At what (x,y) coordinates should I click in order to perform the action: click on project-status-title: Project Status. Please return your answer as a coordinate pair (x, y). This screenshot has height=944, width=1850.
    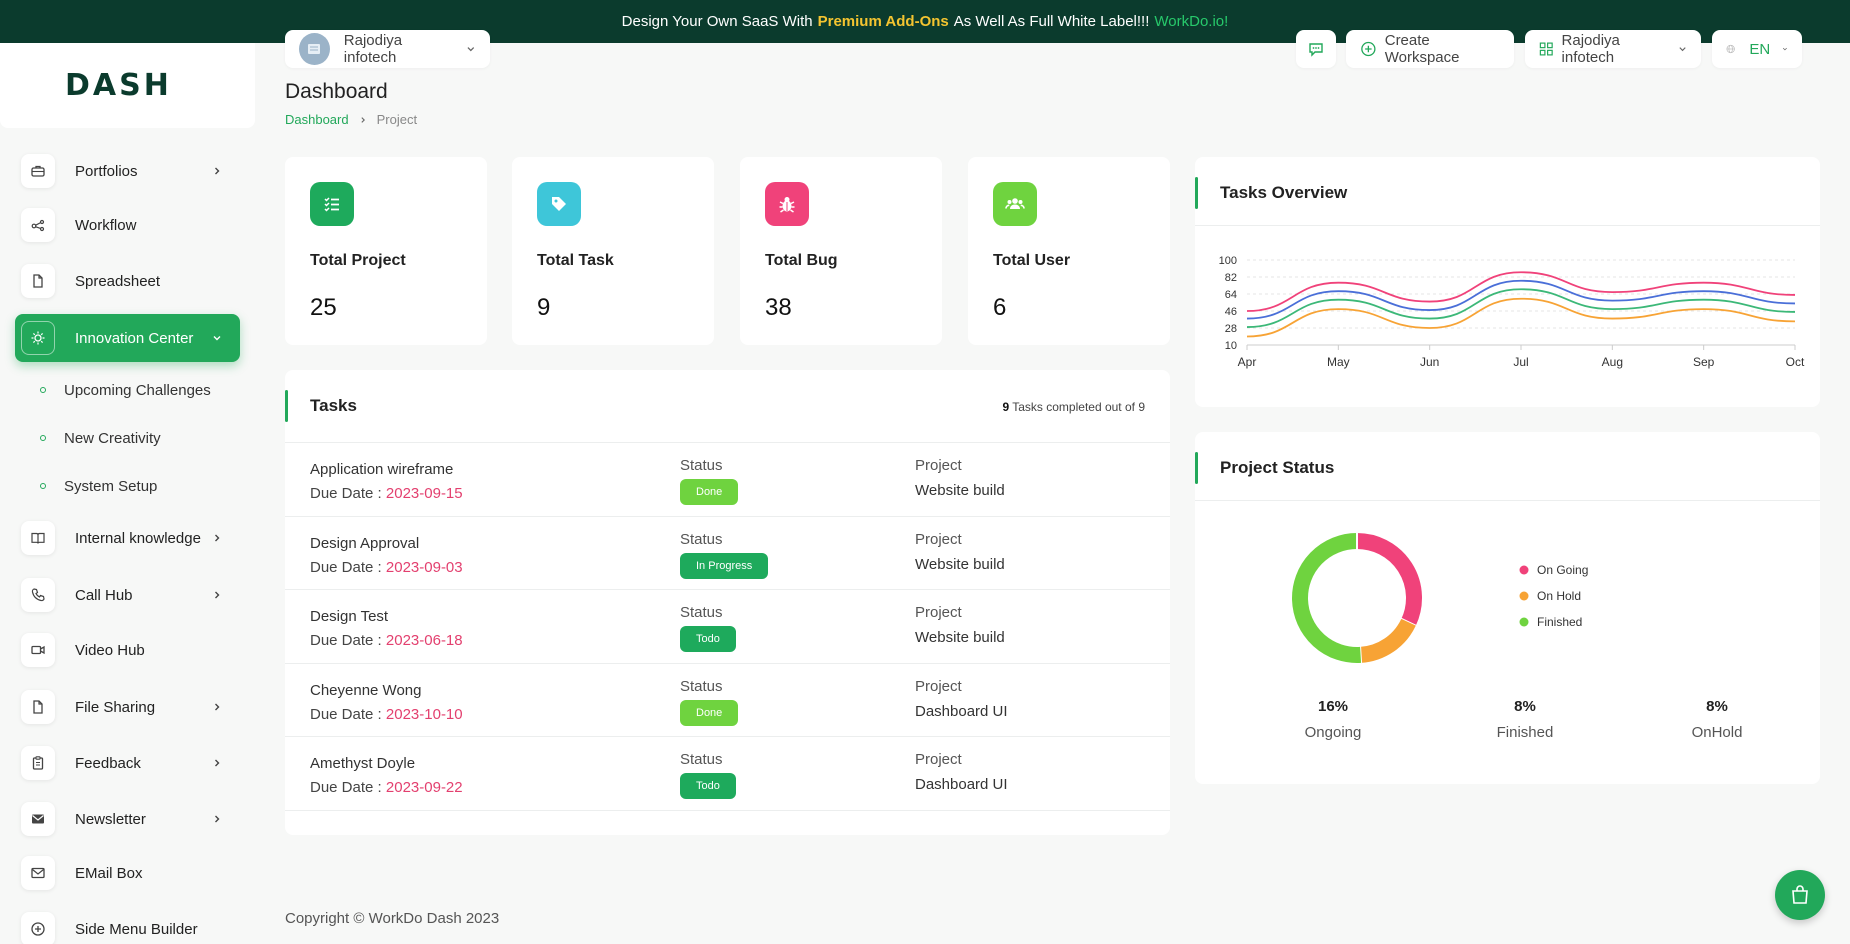
    Looking at the image, I should click on (1277, 467).